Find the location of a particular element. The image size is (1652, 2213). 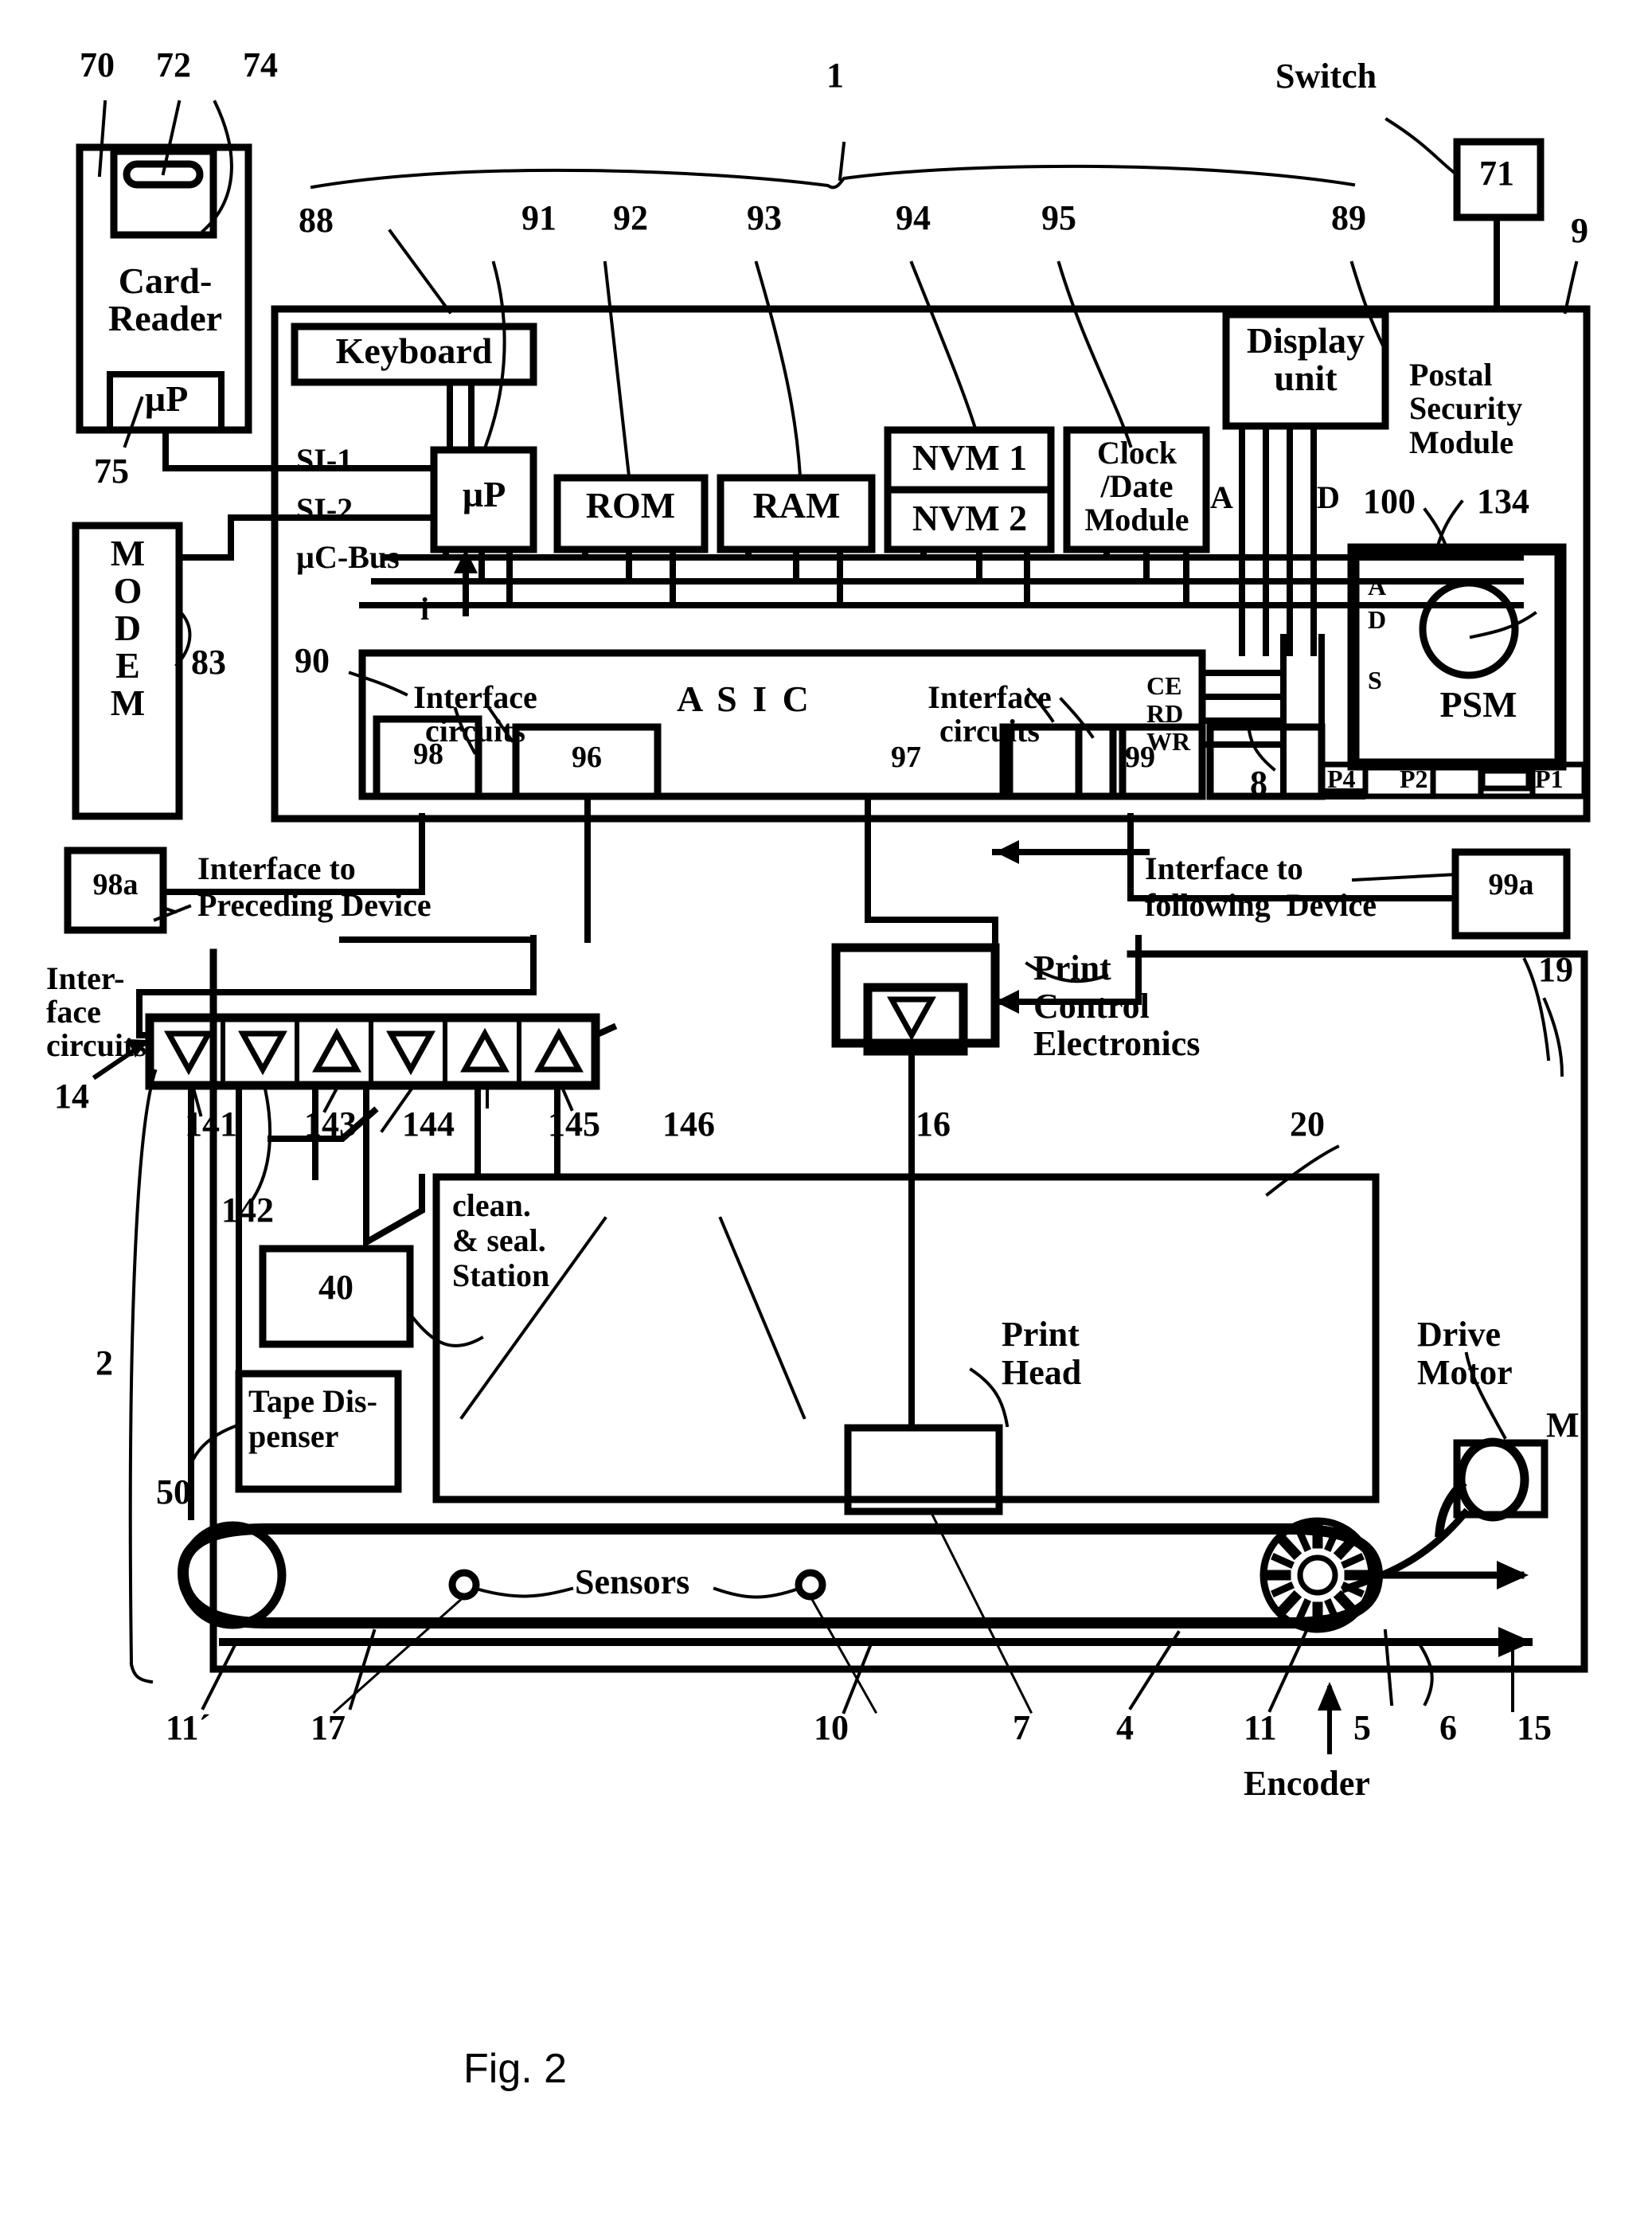

clock-date-module-label: Clock /Date Module is located at coordinates (1136, 486).